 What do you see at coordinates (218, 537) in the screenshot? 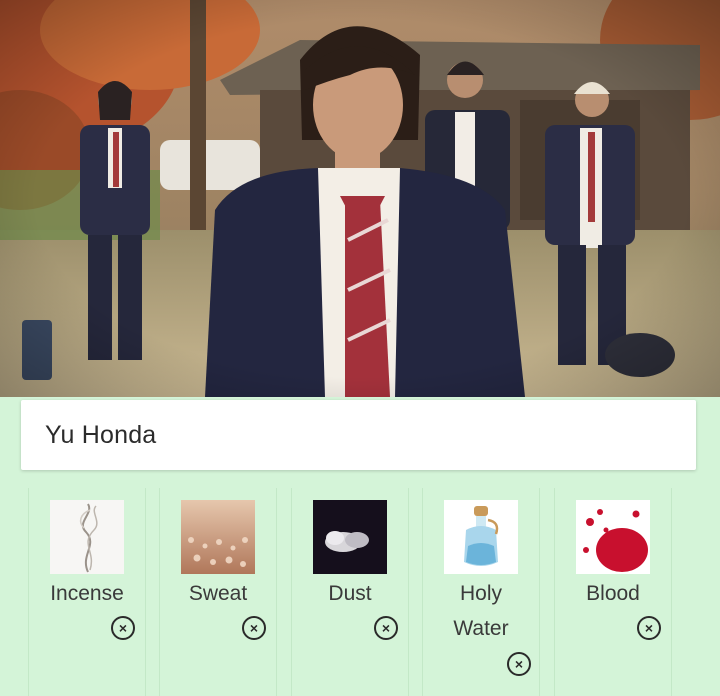
I see `sweat-droplets-image` at bounding box center [218, 537].